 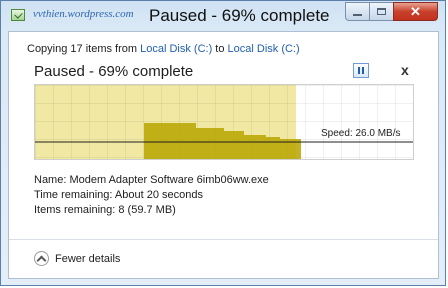 I want to click on throughput-chart, so click(x=224, y=141).